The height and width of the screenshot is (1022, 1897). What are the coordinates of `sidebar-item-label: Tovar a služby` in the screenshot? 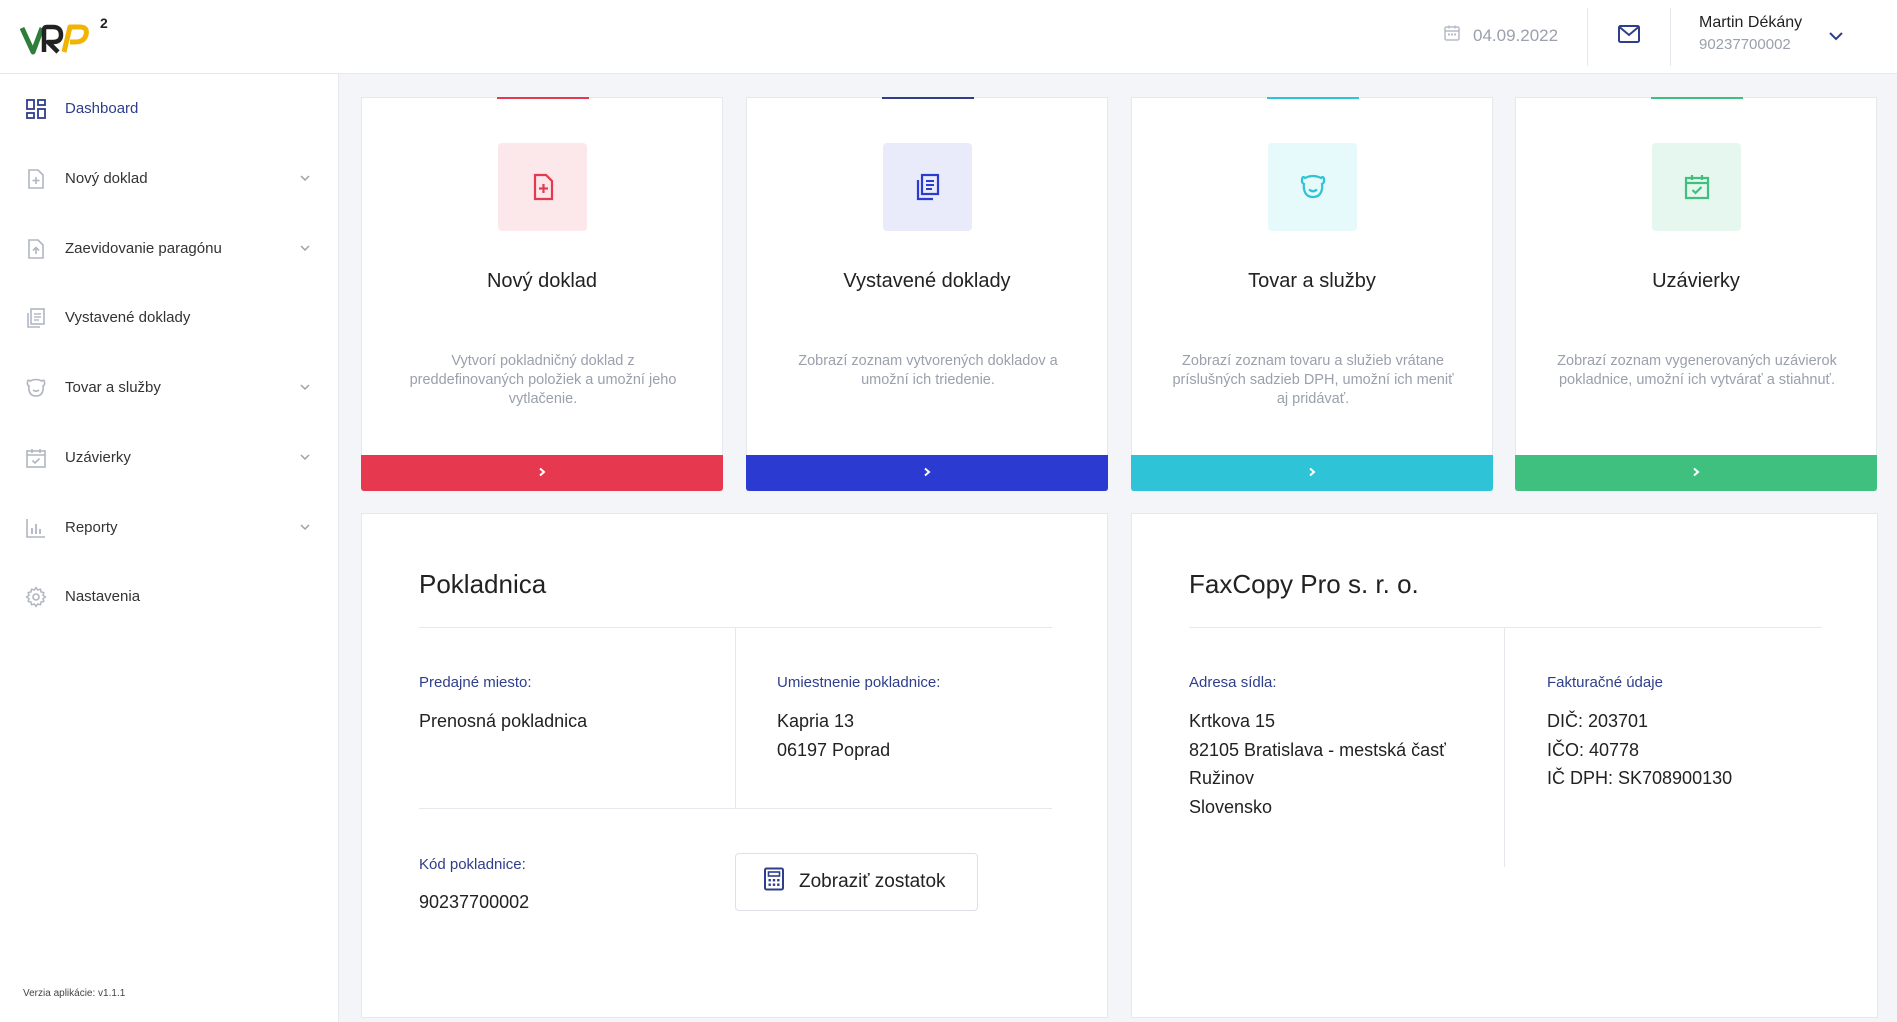 It's located at (113, 387).